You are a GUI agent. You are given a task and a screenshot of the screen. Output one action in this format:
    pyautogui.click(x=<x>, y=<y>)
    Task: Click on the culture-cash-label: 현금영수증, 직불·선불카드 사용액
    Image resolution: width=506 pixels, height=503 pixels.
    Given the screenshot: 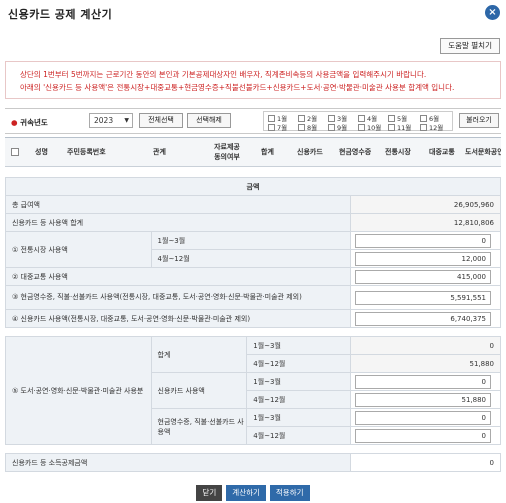 What is the action you would take?
    pyautogui.click(x=199, y=426)
    